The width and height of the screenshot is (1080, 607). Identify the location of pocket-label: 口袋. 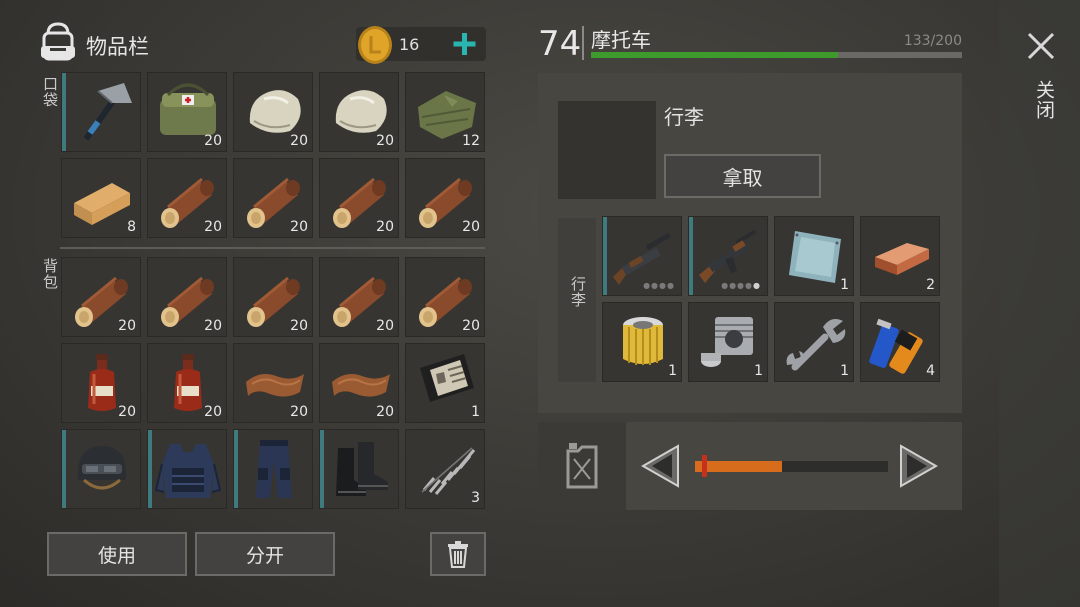
(50, 92).